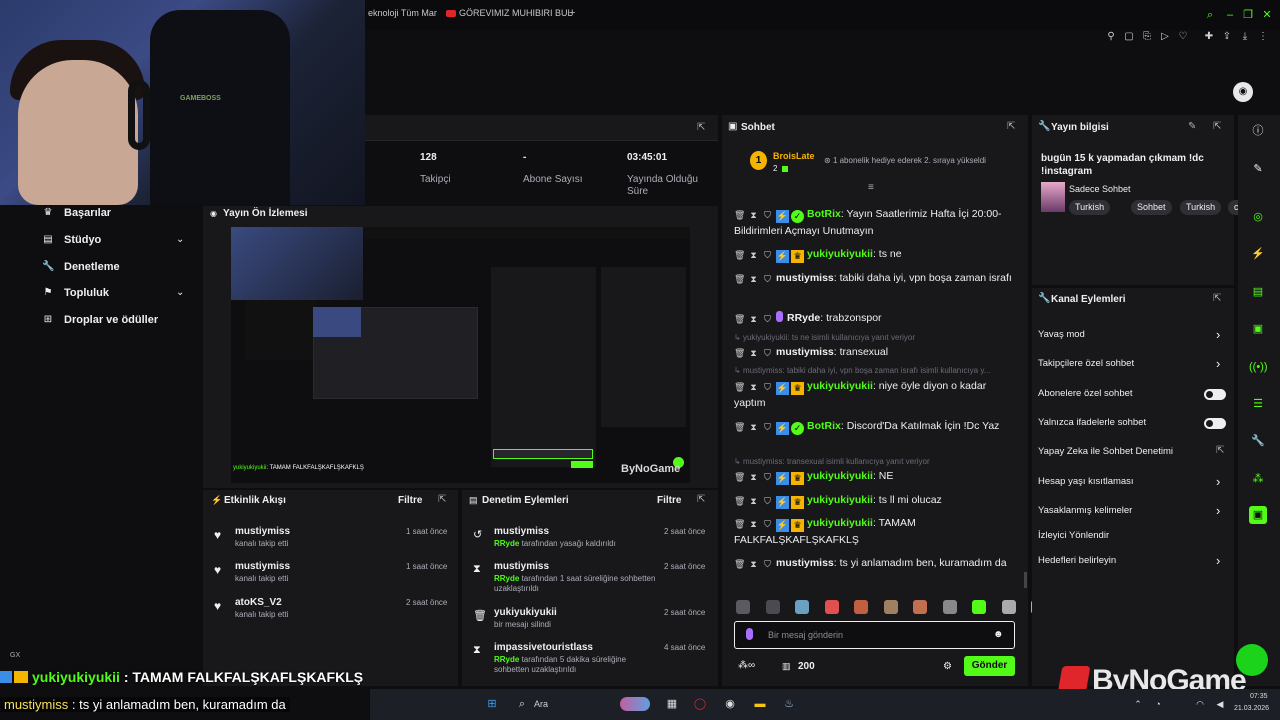 The width and height of the screenshot is (1280, 720). What do you see at coordinates (1258, 169) in the screenshot?
I see `edit-icon: ✎` at bounding box center [1258, 169].